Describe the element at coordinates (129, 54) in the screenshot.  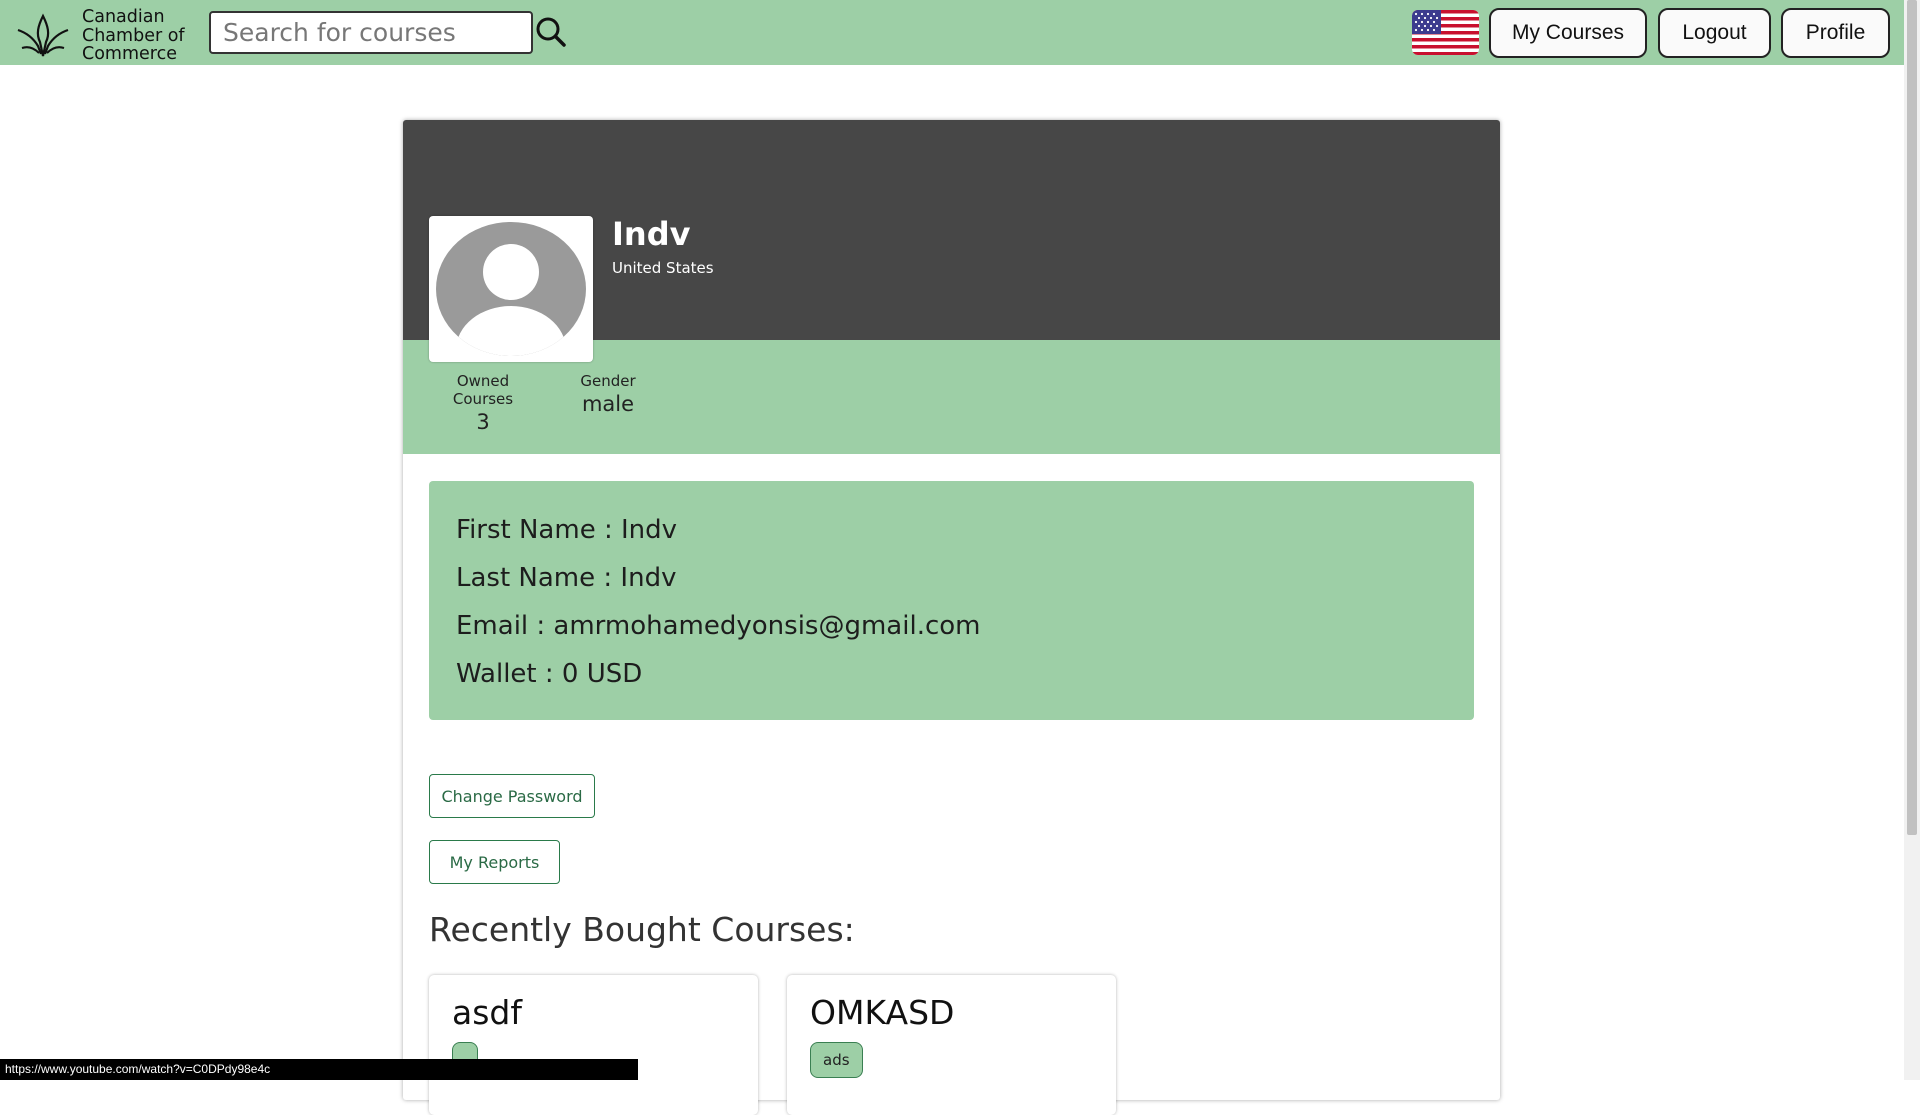
I see `brand-line-3: Commerce` at that location.